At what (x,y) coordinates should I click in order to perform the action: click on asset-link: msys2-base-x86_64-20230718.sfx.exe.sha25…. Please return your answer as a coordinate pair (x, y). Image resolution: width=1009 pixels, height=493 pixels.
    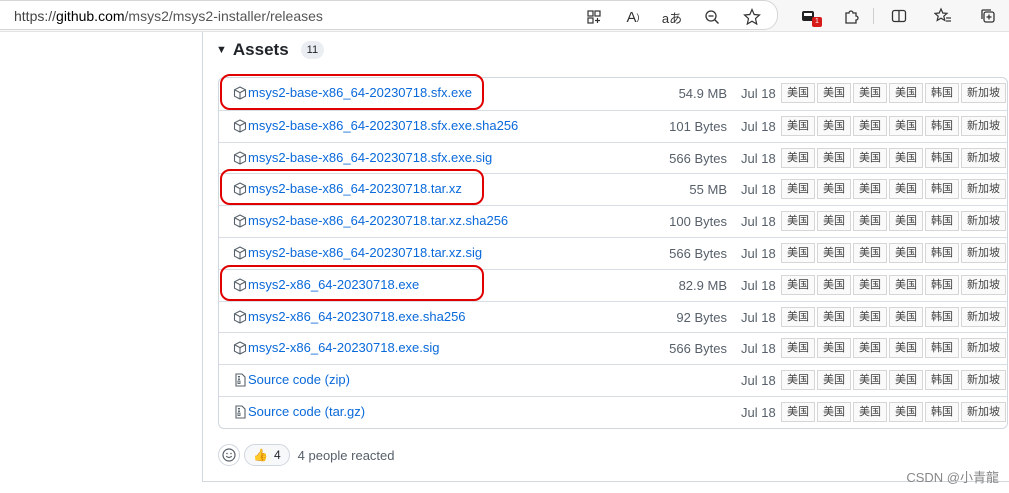
    Looking at the image, I should click on (383, 125).